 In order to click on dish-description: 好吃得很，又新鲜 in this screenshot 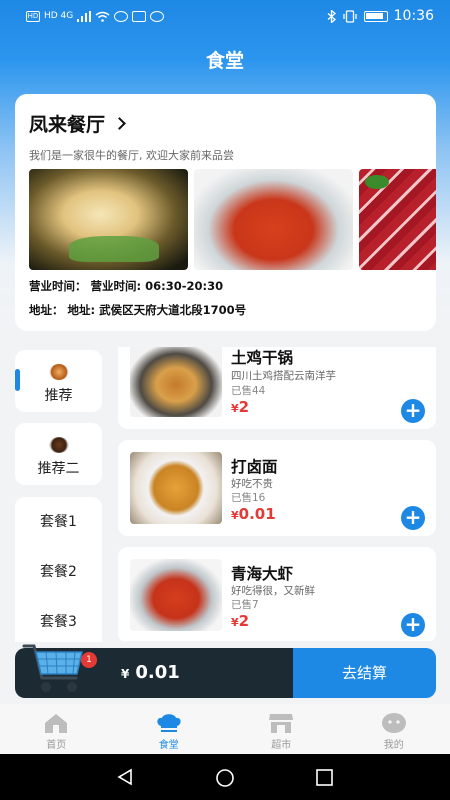, I will do `click(273, 591)`.